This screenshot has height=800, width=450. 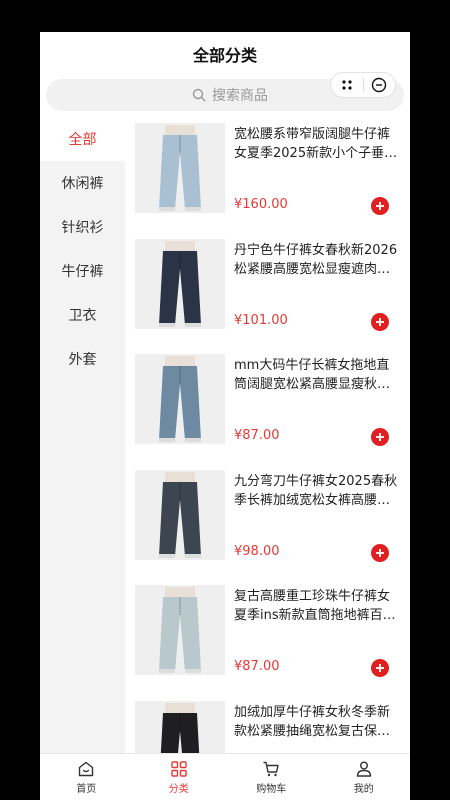 I want to click on sidebar-item-label: 牛仔裤, so click(x=82, y=272).